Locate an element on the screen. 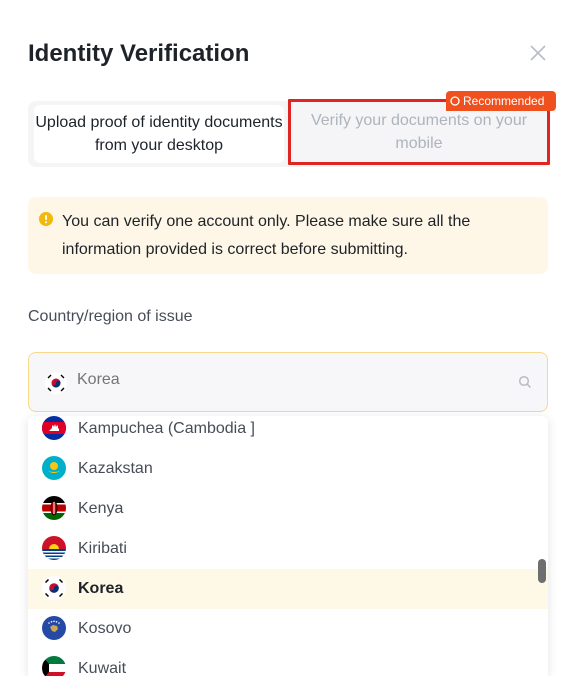  list-item-selected: Korea is located at coordinates (288, 589).